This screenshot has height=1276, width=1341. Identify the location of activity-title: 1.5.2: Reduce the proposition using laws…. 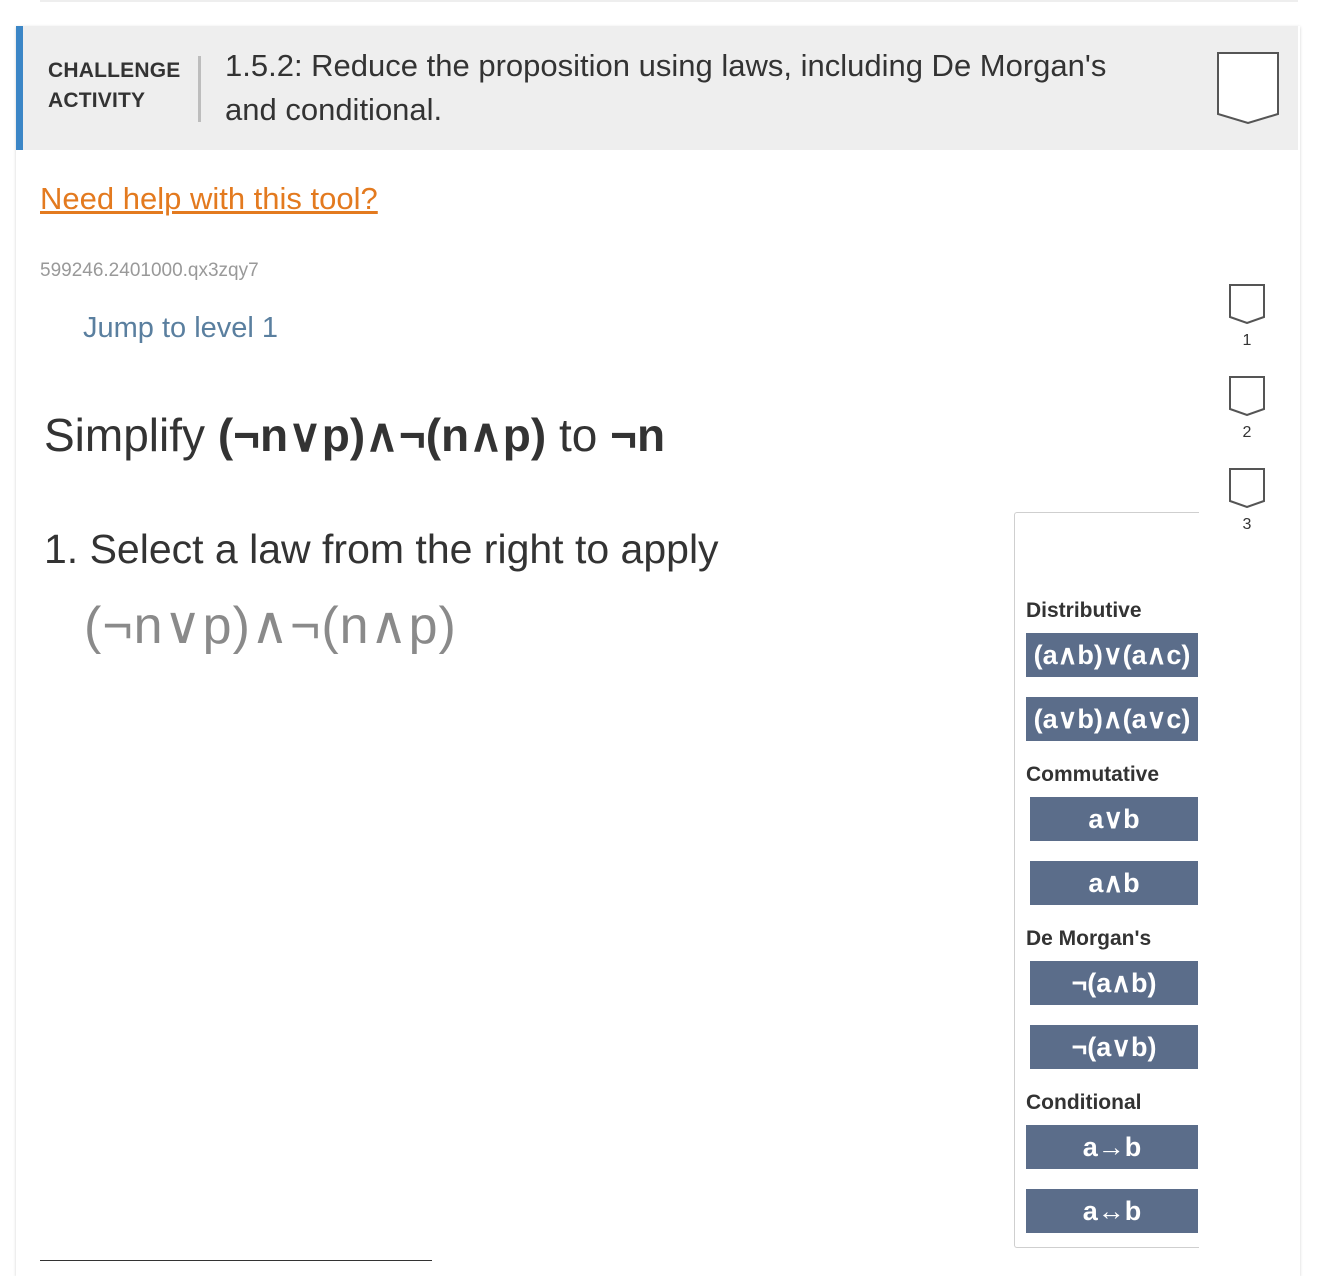
(666, 87).